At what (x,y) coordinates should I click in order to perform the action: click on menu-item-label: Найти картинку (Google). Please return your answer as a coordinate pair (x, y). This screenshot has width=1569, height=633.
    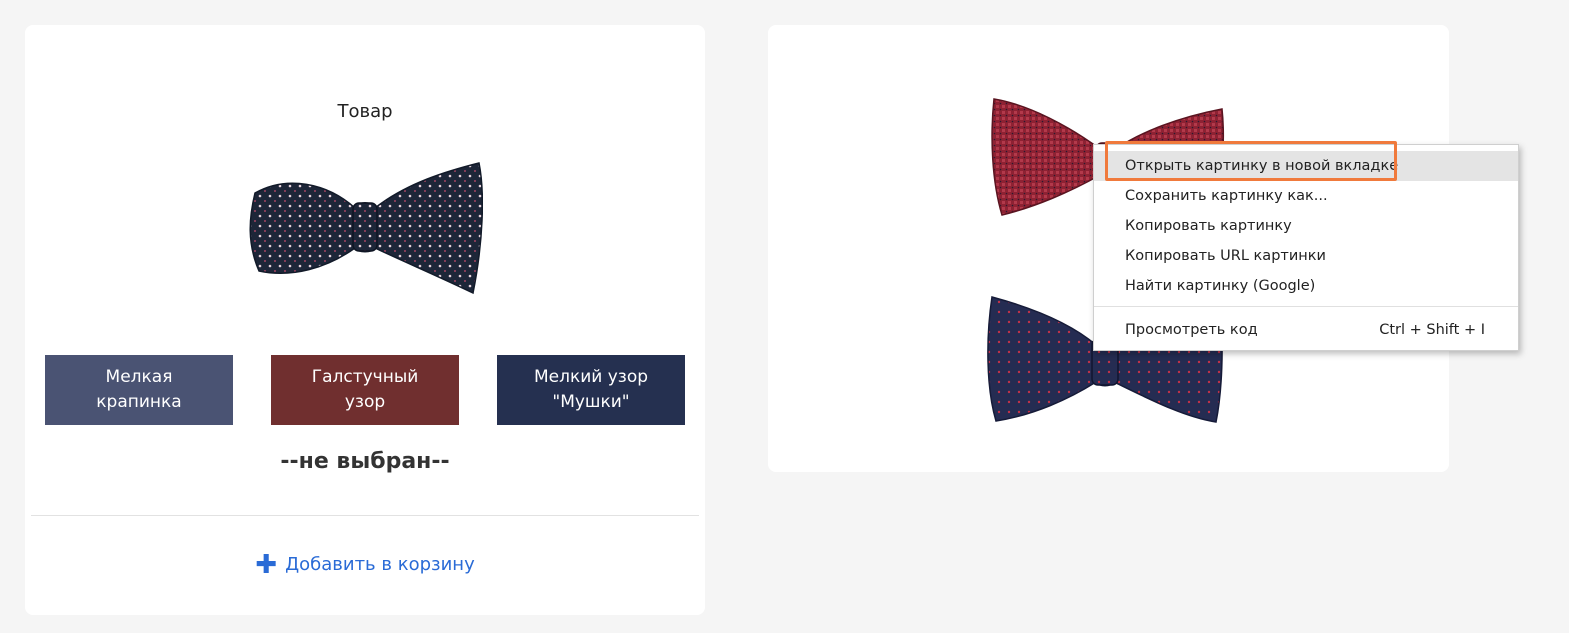
    Looking at the image, I should click on (1220, 286).